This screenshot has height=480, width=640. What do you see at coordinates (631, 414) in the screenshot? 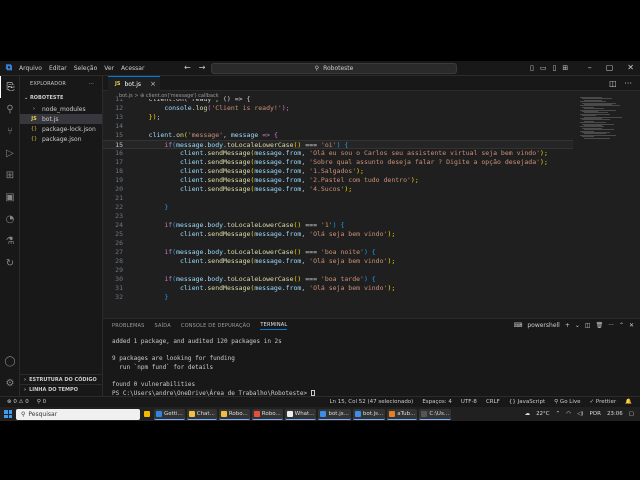
I see `notification-center-icon: ▢` at bounding box center [631, 414].